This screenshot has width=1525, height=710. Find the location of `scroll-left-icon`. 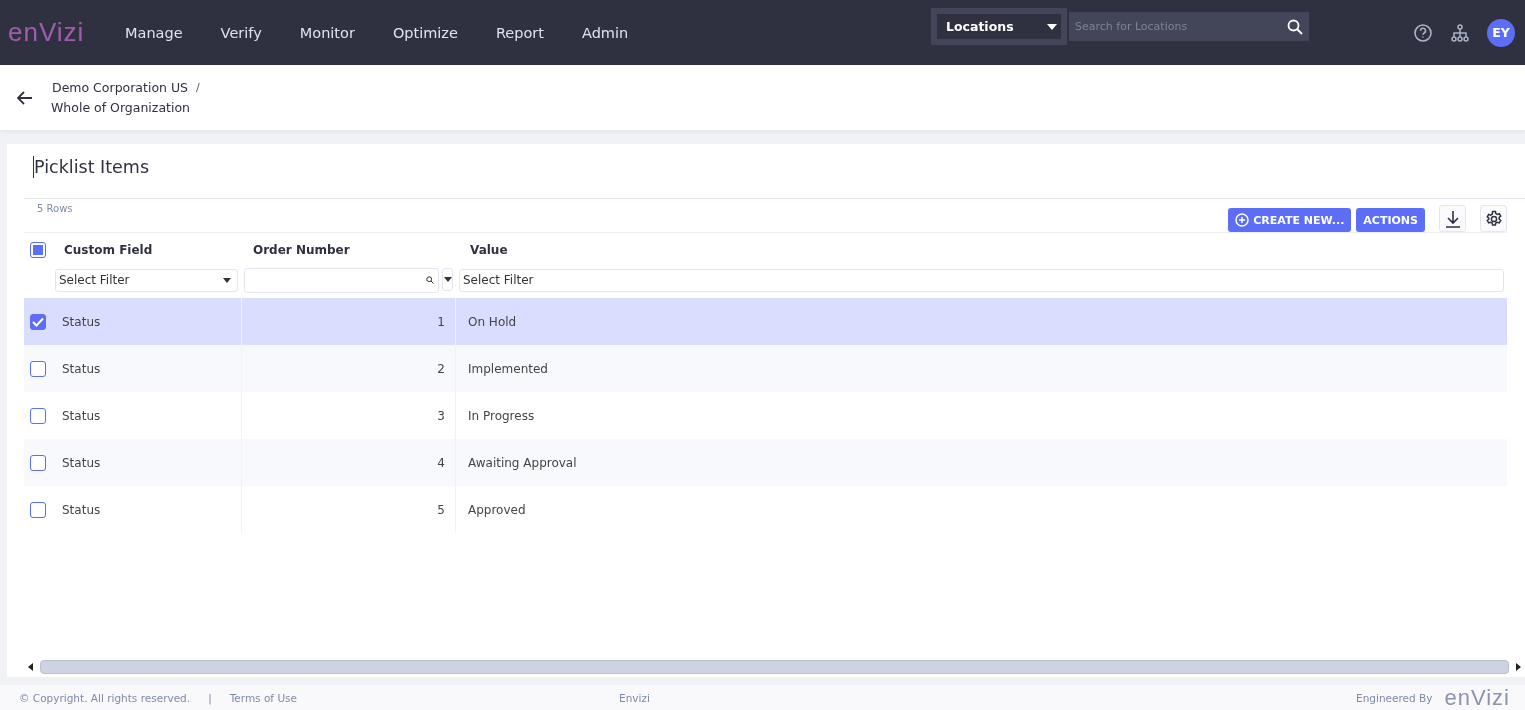

scroll-left-icon is located at coordinates (31, 667).